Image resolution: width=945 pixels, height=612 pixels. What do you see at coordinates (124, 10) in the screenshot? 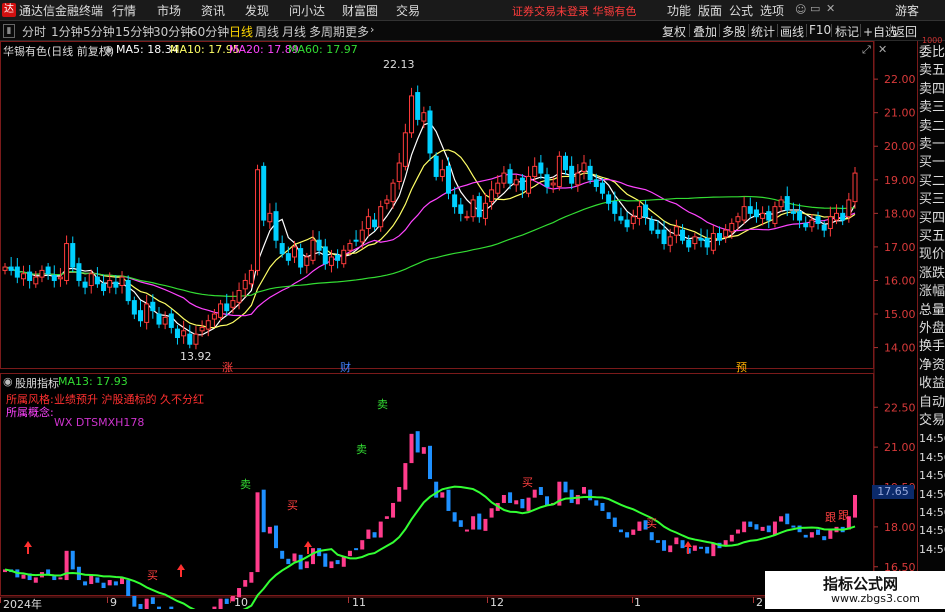
I see `menu-quotes: 行情` at bounding box center [124, 10].